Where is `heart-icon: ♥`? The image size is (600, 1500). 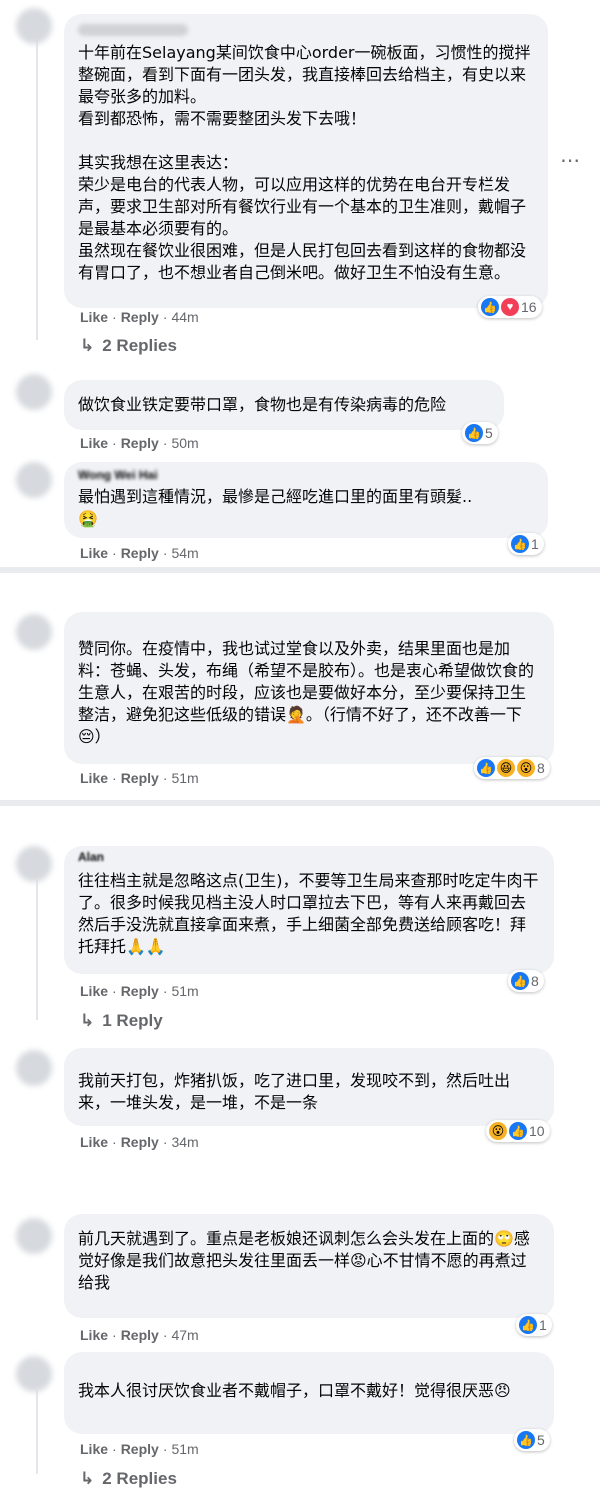 heart-icon: ♥ is located at coordinates (510, 307).